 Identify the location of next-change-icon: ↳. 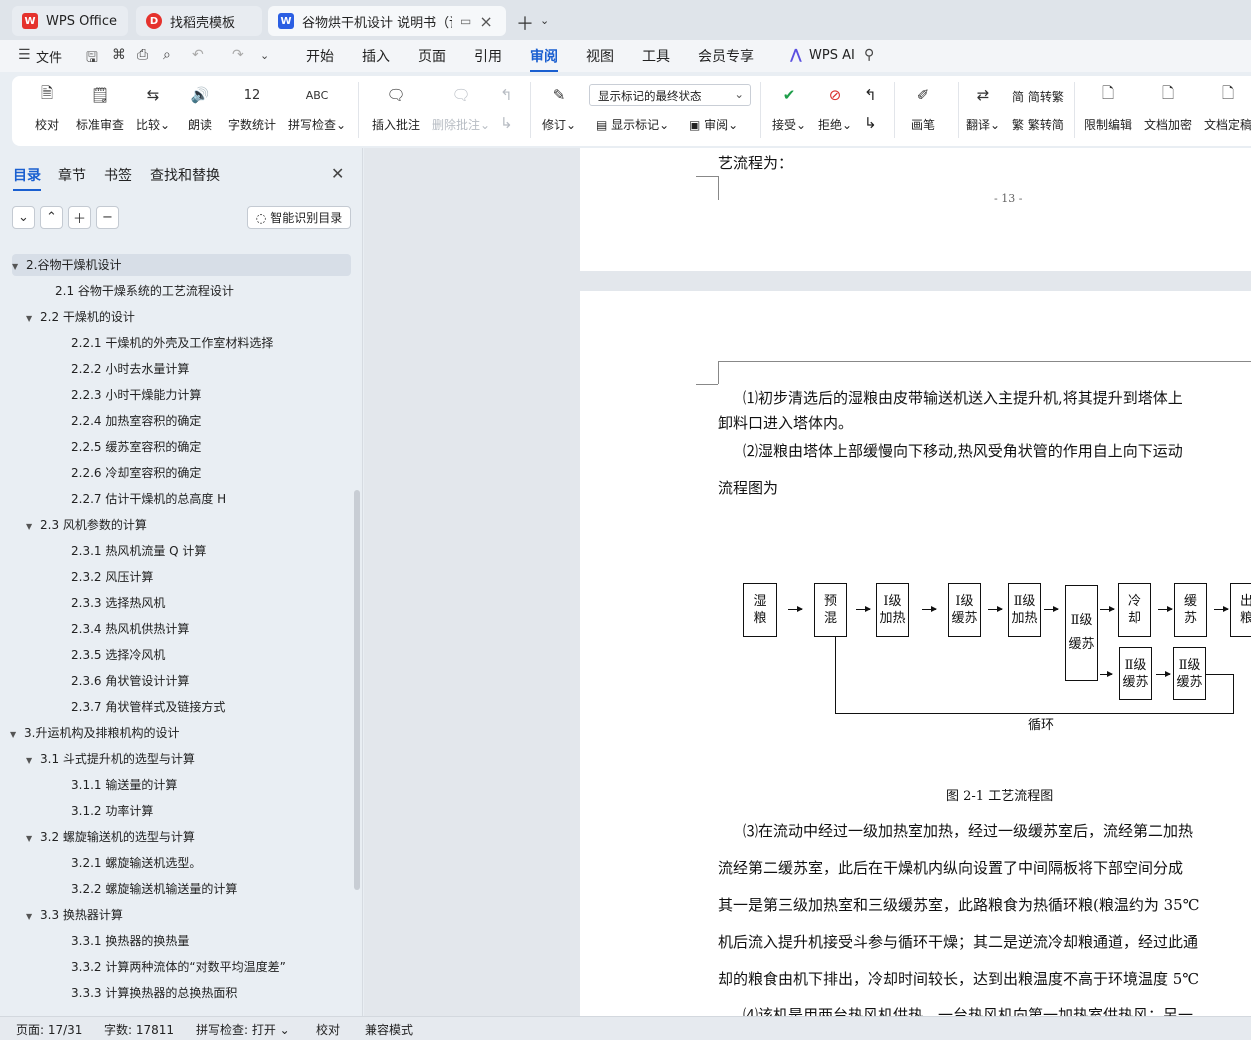
(870, 123).